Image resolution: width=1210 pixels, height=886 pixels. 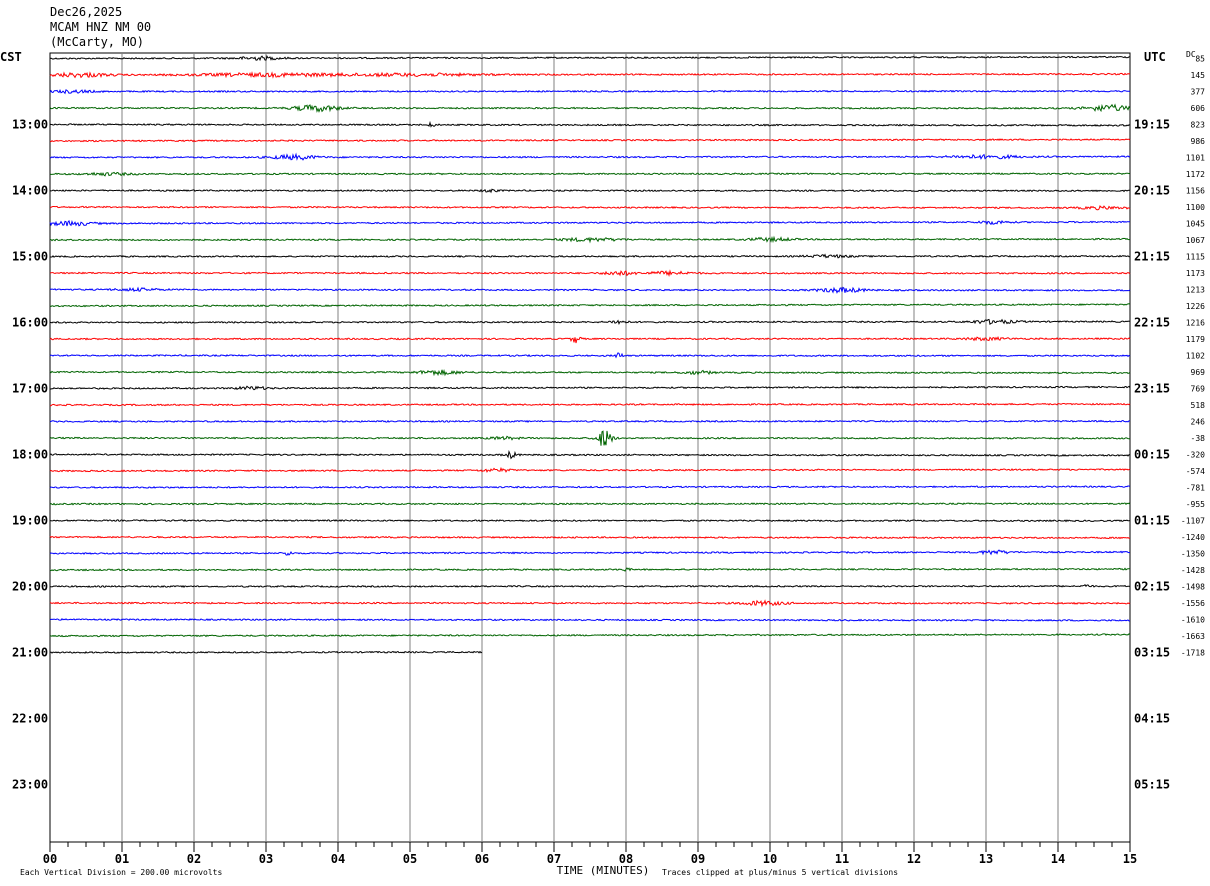 What do you see at coordinates (1195, 174) in the screenshot?
I see `dc-value-label: 1172` at bounding box center [1195, 174].